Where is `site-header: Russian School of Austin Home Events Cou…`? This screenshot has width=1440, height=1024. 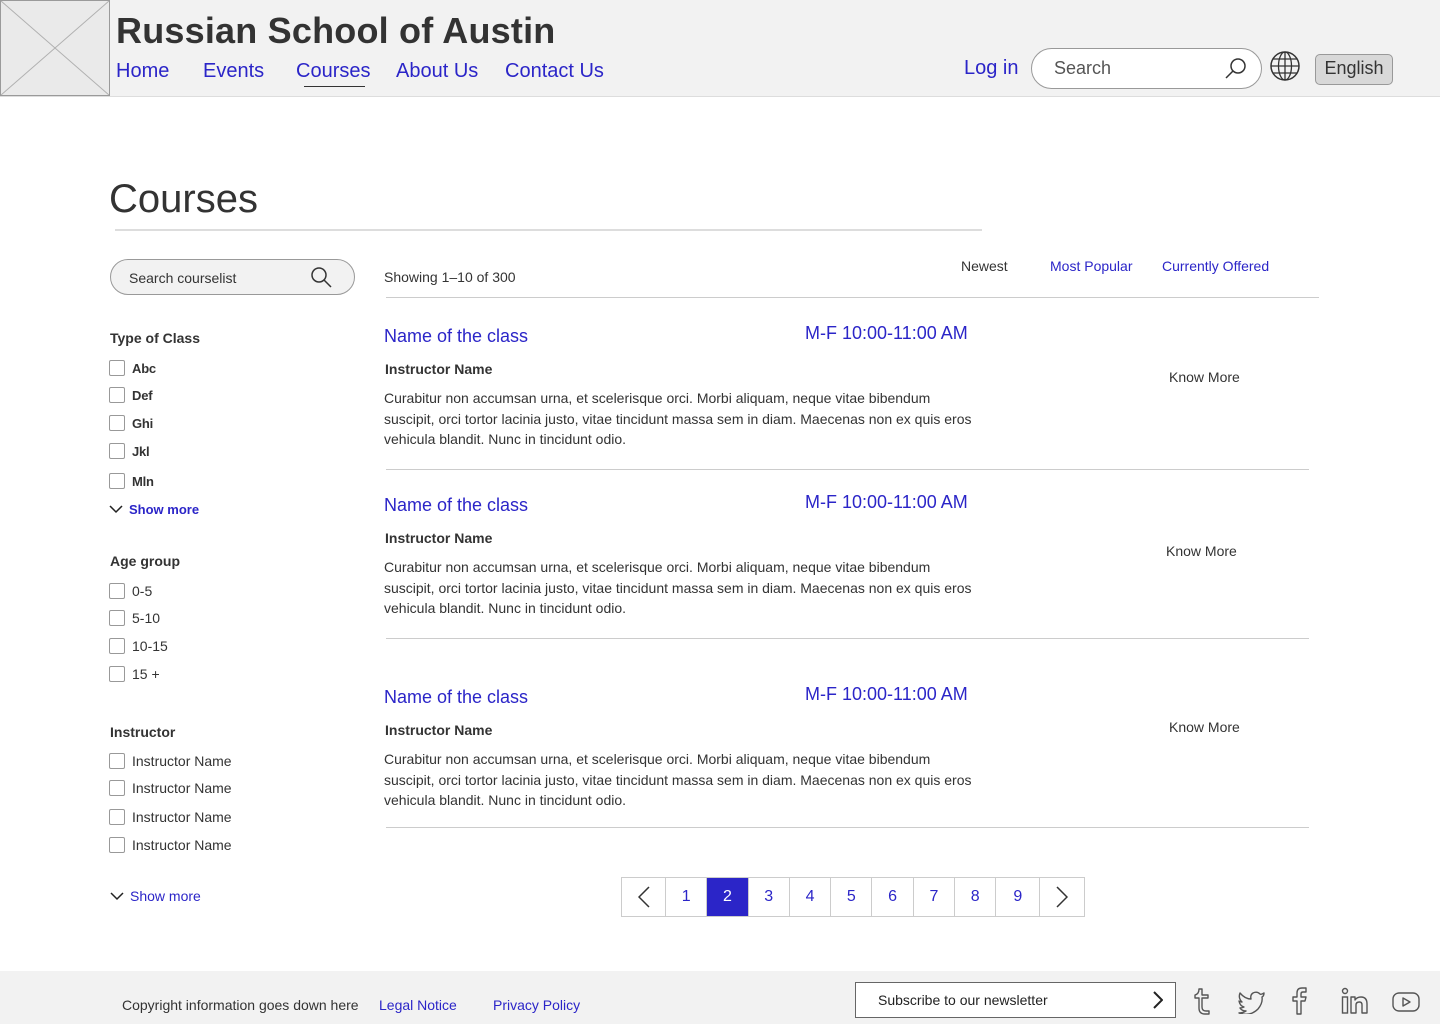 site-header: Russian School of Austin Home Events Cou… is located at coordinates (720, 48).